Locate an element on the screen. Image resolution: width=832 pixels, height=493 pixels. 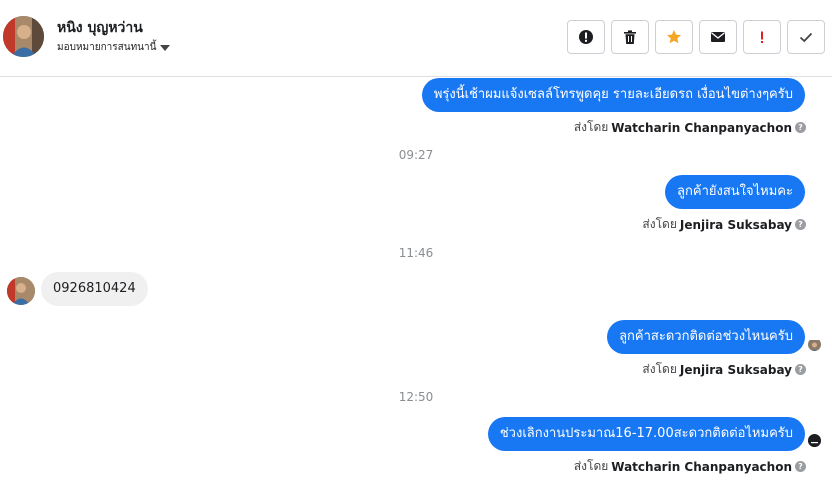
header-actions is located at coordinates (696, 37).